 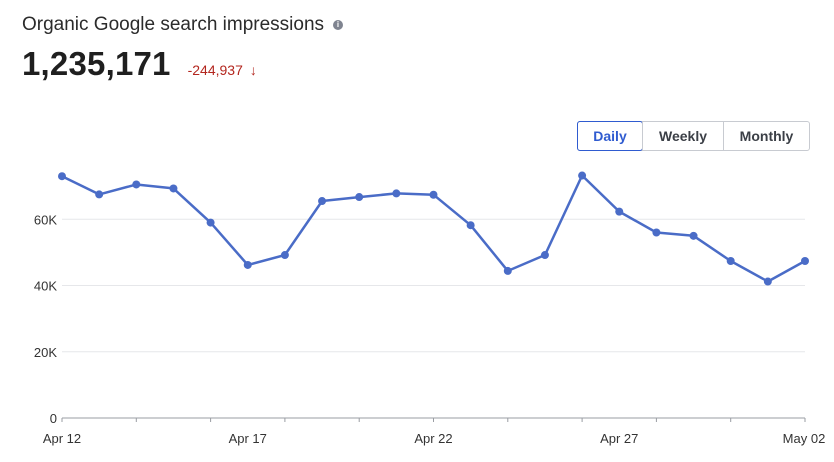 I want to click on y-tick-label: 60K, so click(x=45, y=219).